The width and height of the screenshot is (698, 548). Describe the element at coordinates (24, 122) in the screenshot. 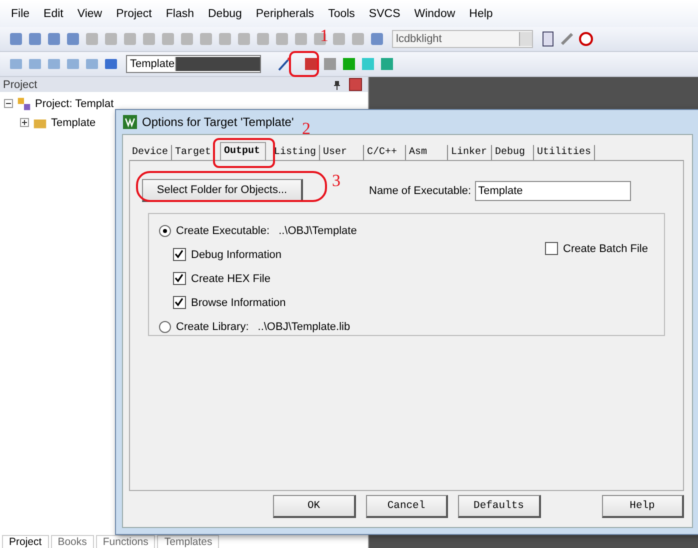

I see `expand-toggle` at that location.